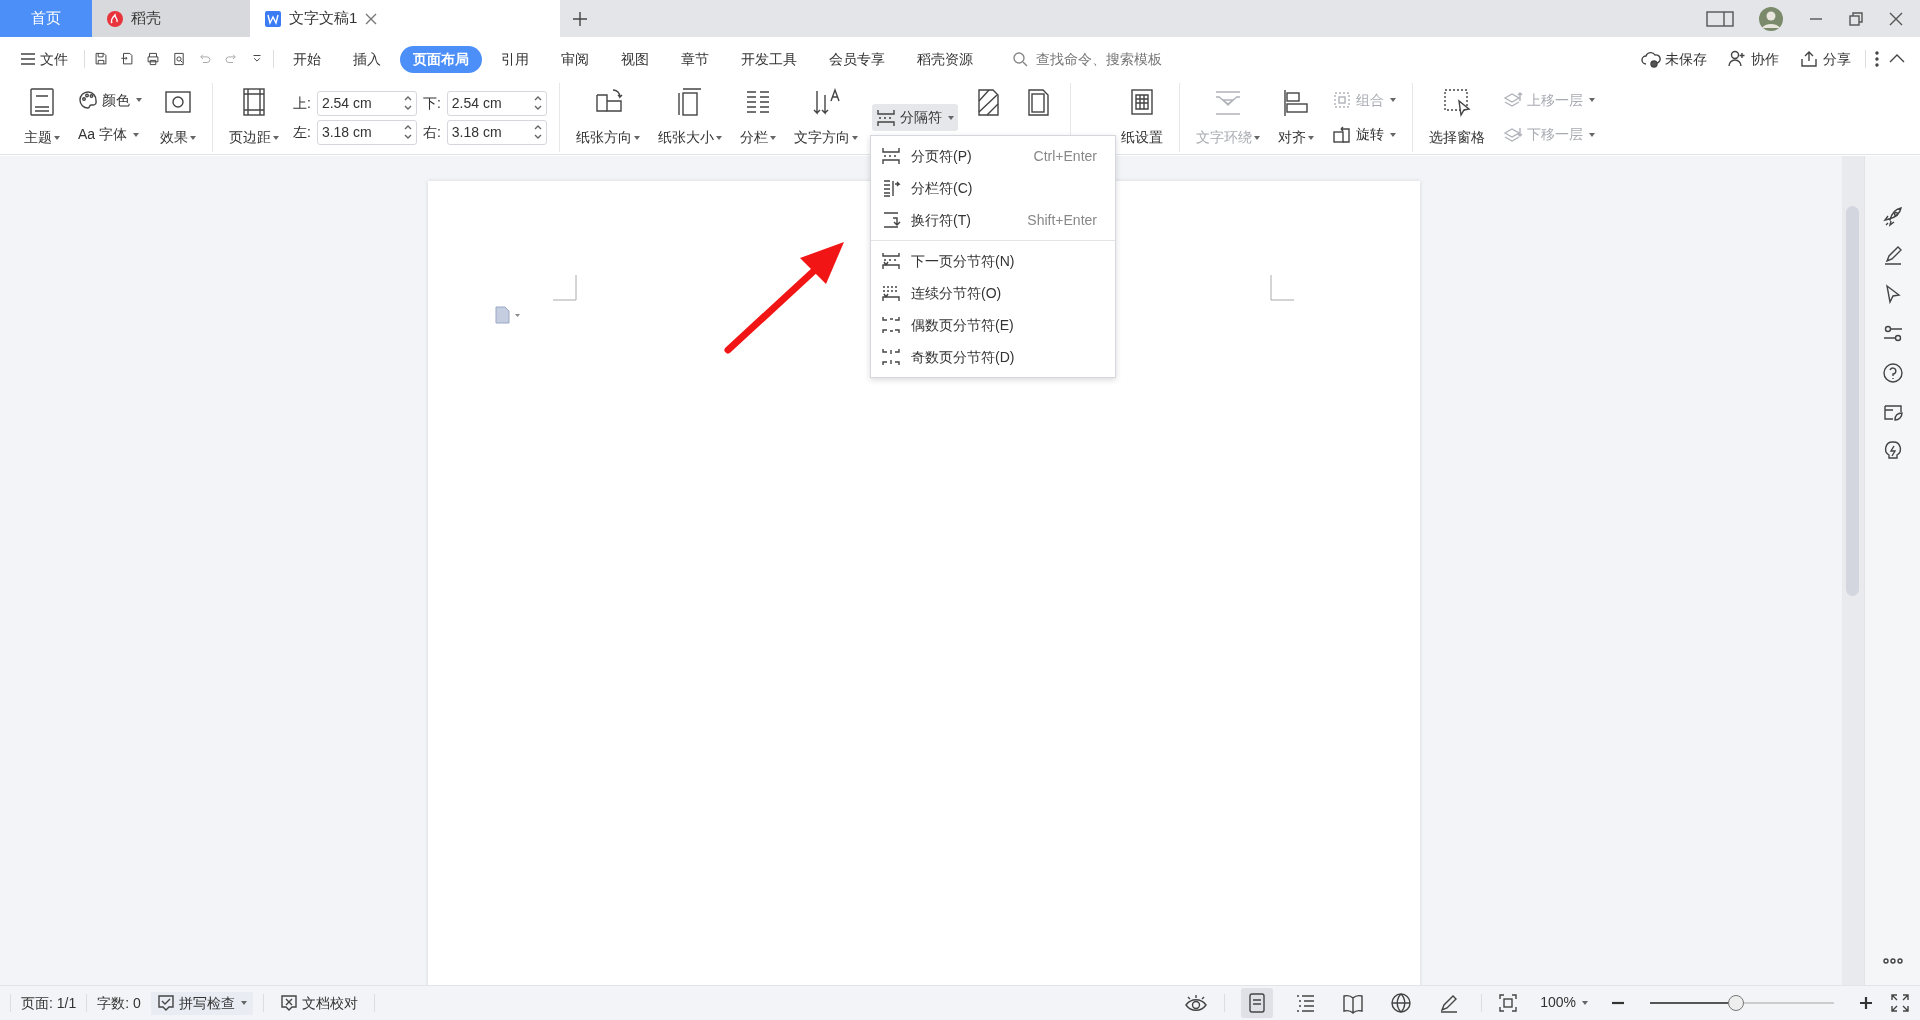 The width and height of the screenshot is (1920, 1020). What do you see at coordinates (1651, 59) in the screenshot?
I see `cloud-icon` at bounding box center [1651, 59].